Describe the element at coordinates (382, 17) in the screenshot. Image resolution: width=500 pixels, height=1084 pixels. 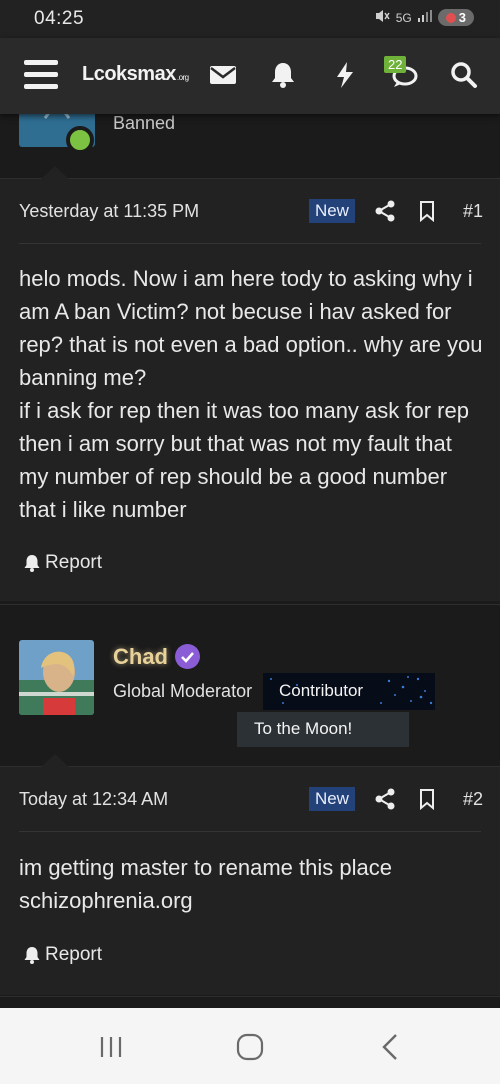
I see `mute-icon` at that location.